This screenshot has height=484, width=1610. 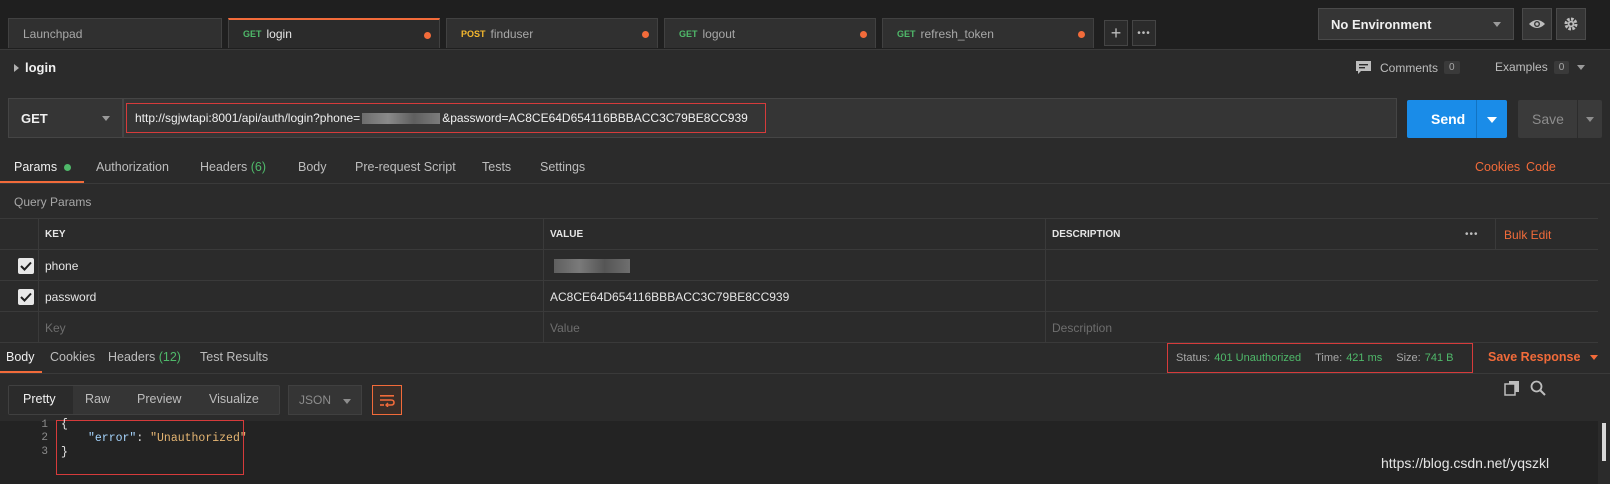 What do you see at coordinates (1560, 119) in the screenshot?
I see `save-button: Save` at bounding box center [1560, 119].